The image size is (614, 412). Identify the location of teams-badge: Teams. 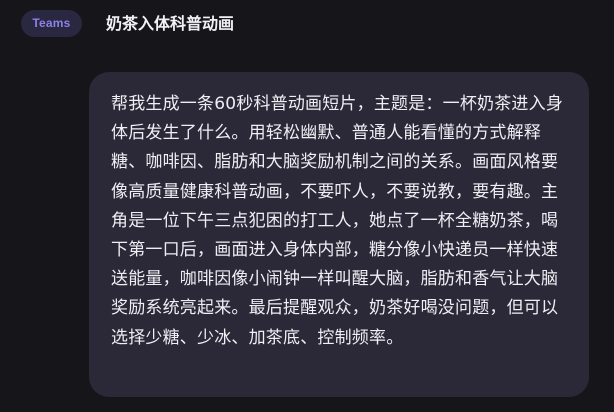
(51, 23).